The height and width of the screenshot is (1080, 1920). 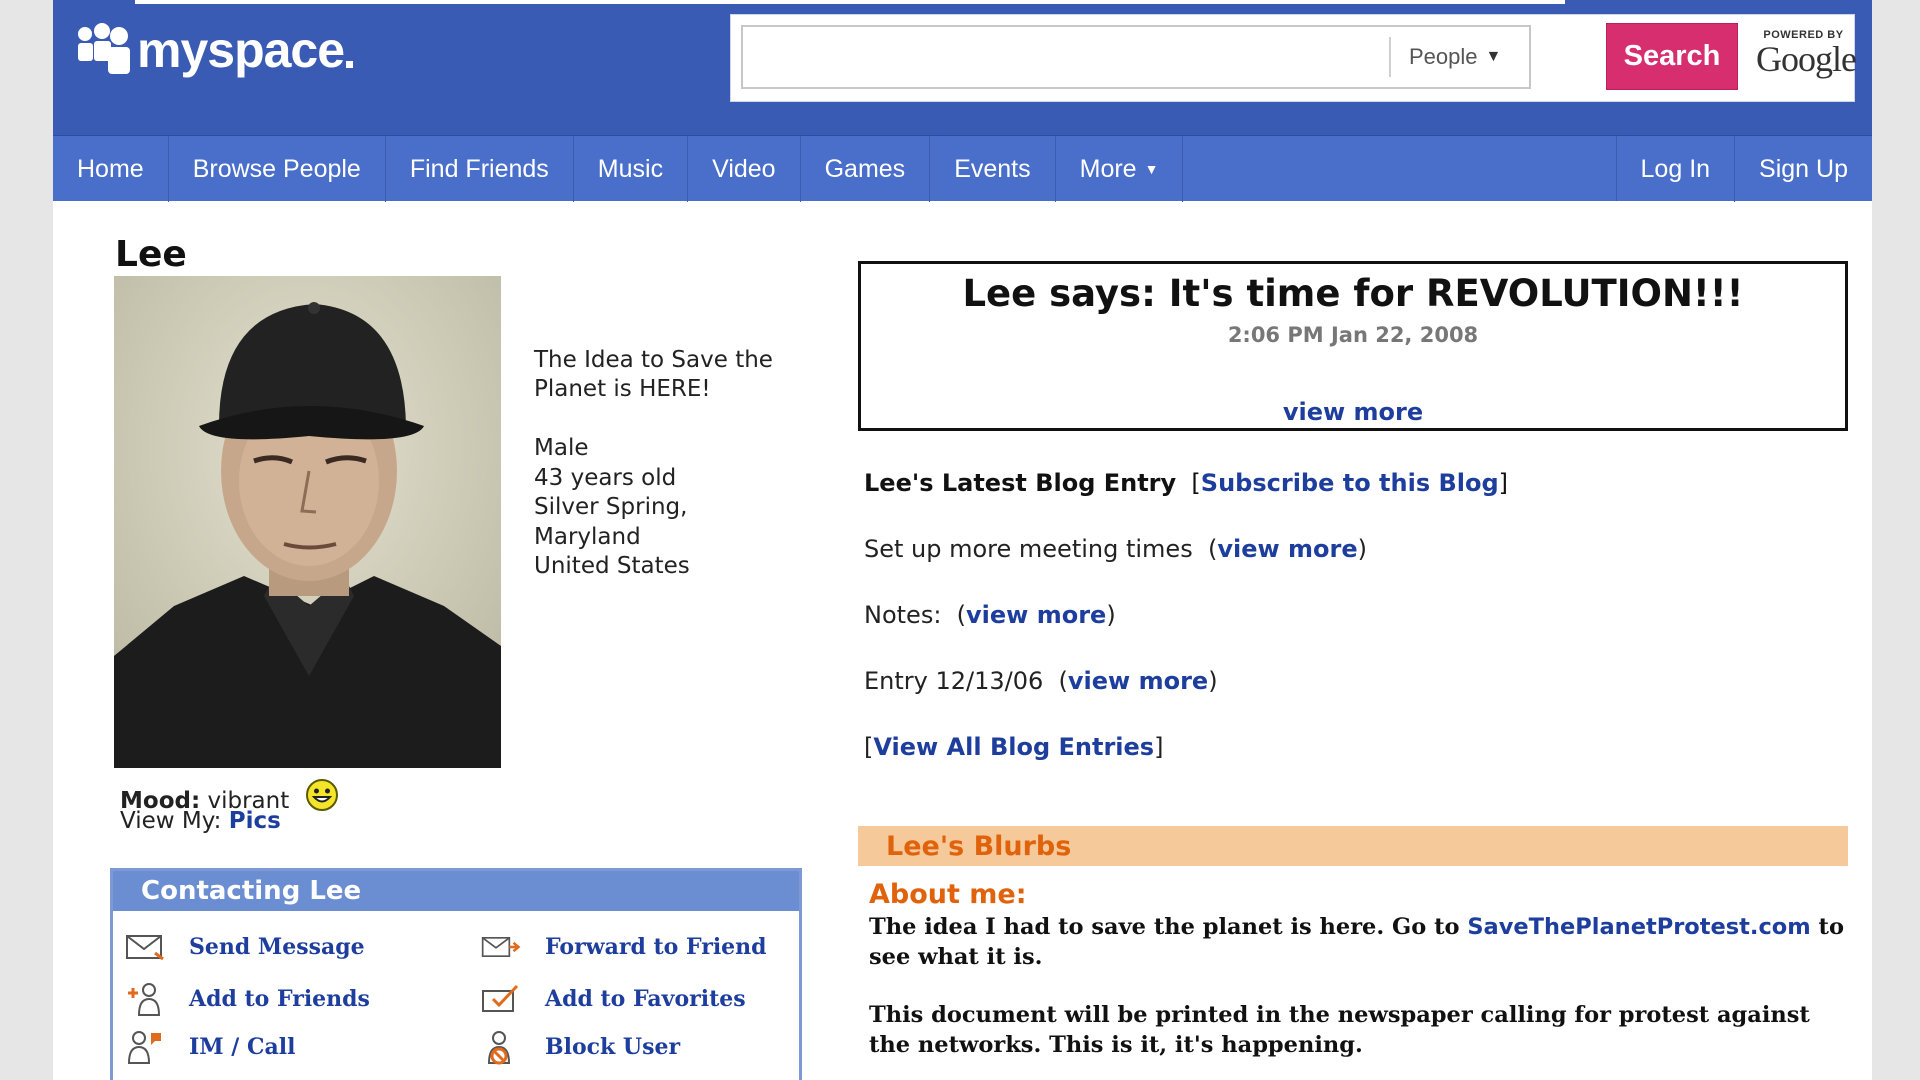 What do you see at coordinates (350, 64) in the screenshot?
I see `logo-dot` at bounding box center [350, 64].